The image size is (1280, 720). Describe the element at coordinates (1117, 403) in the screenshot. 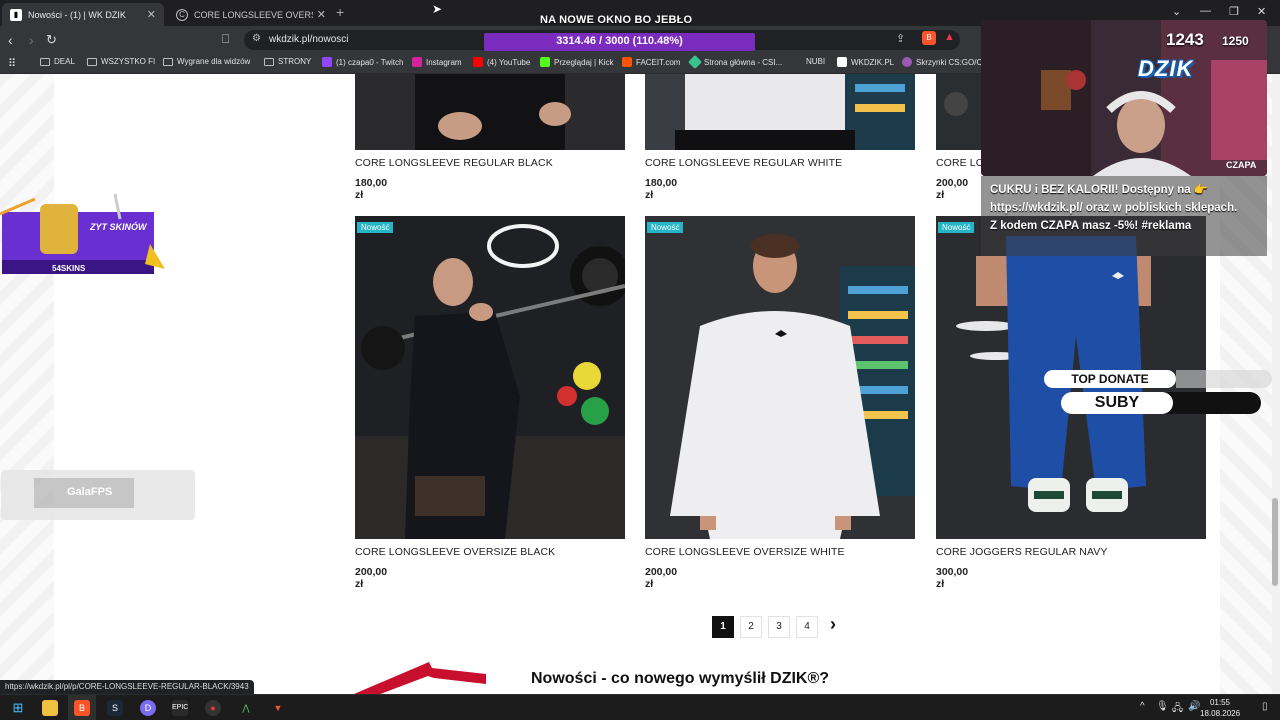

I see `subs-label: SUBY` at that location.